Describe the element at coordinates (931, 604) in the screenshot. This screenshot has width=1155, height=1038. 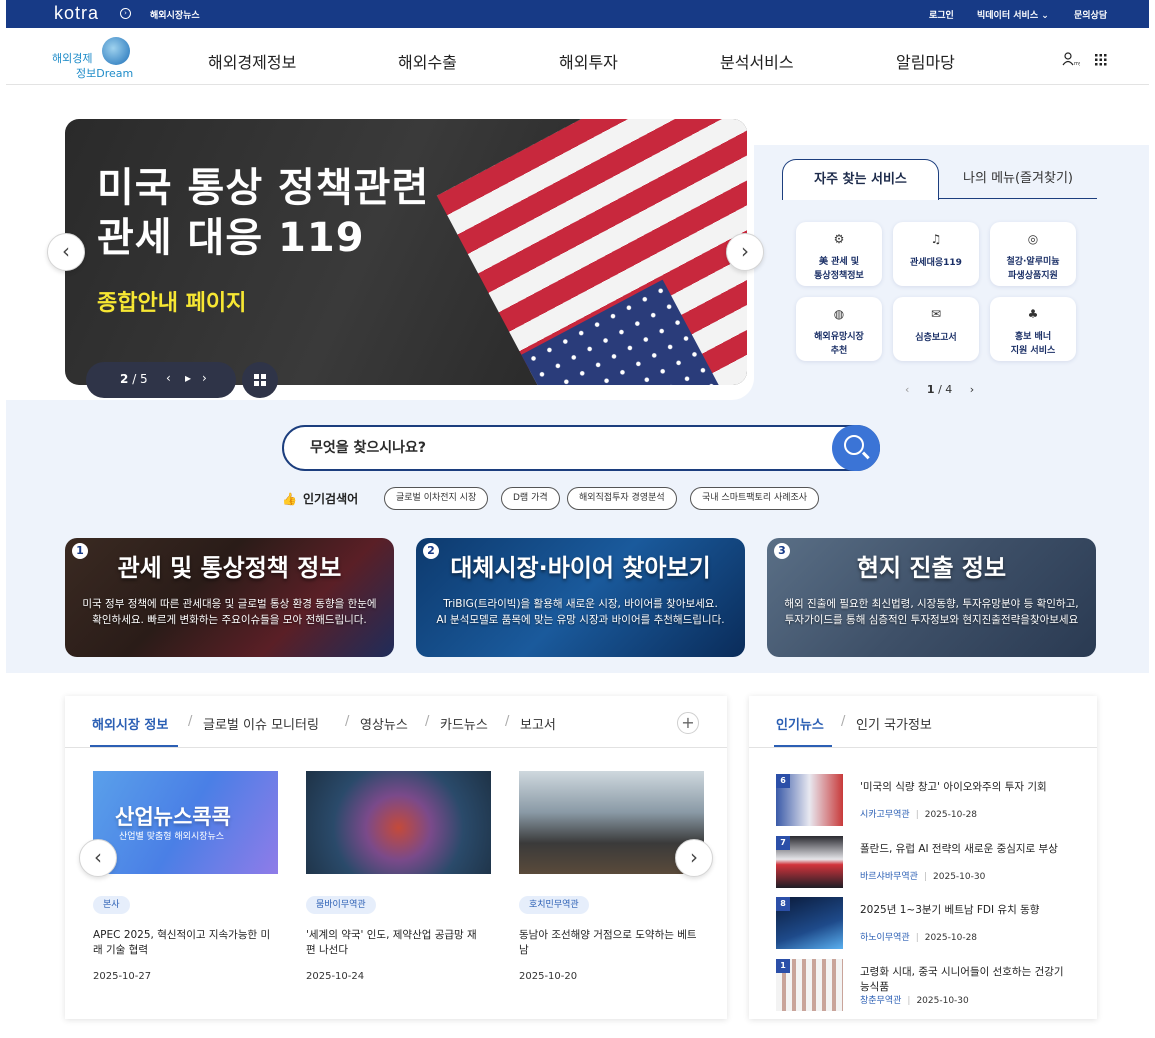
I see `promo-desc-line1: 해외 진출에 필요한 최신법령, 시장동향, 투자유망분야 등 확인하고,` at that location.